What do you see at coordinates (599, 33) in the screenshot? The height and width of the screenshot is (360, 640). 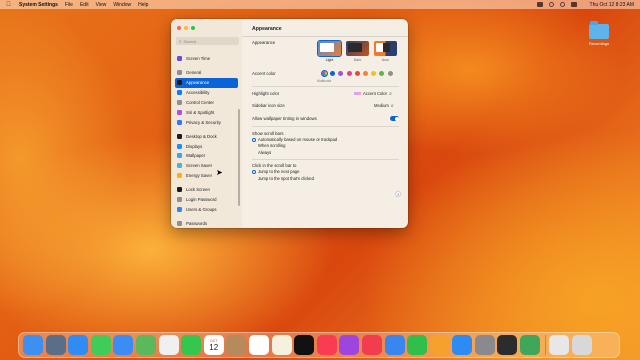 I see `desktop-folder: Recordings` at bounding box center [599, 33].